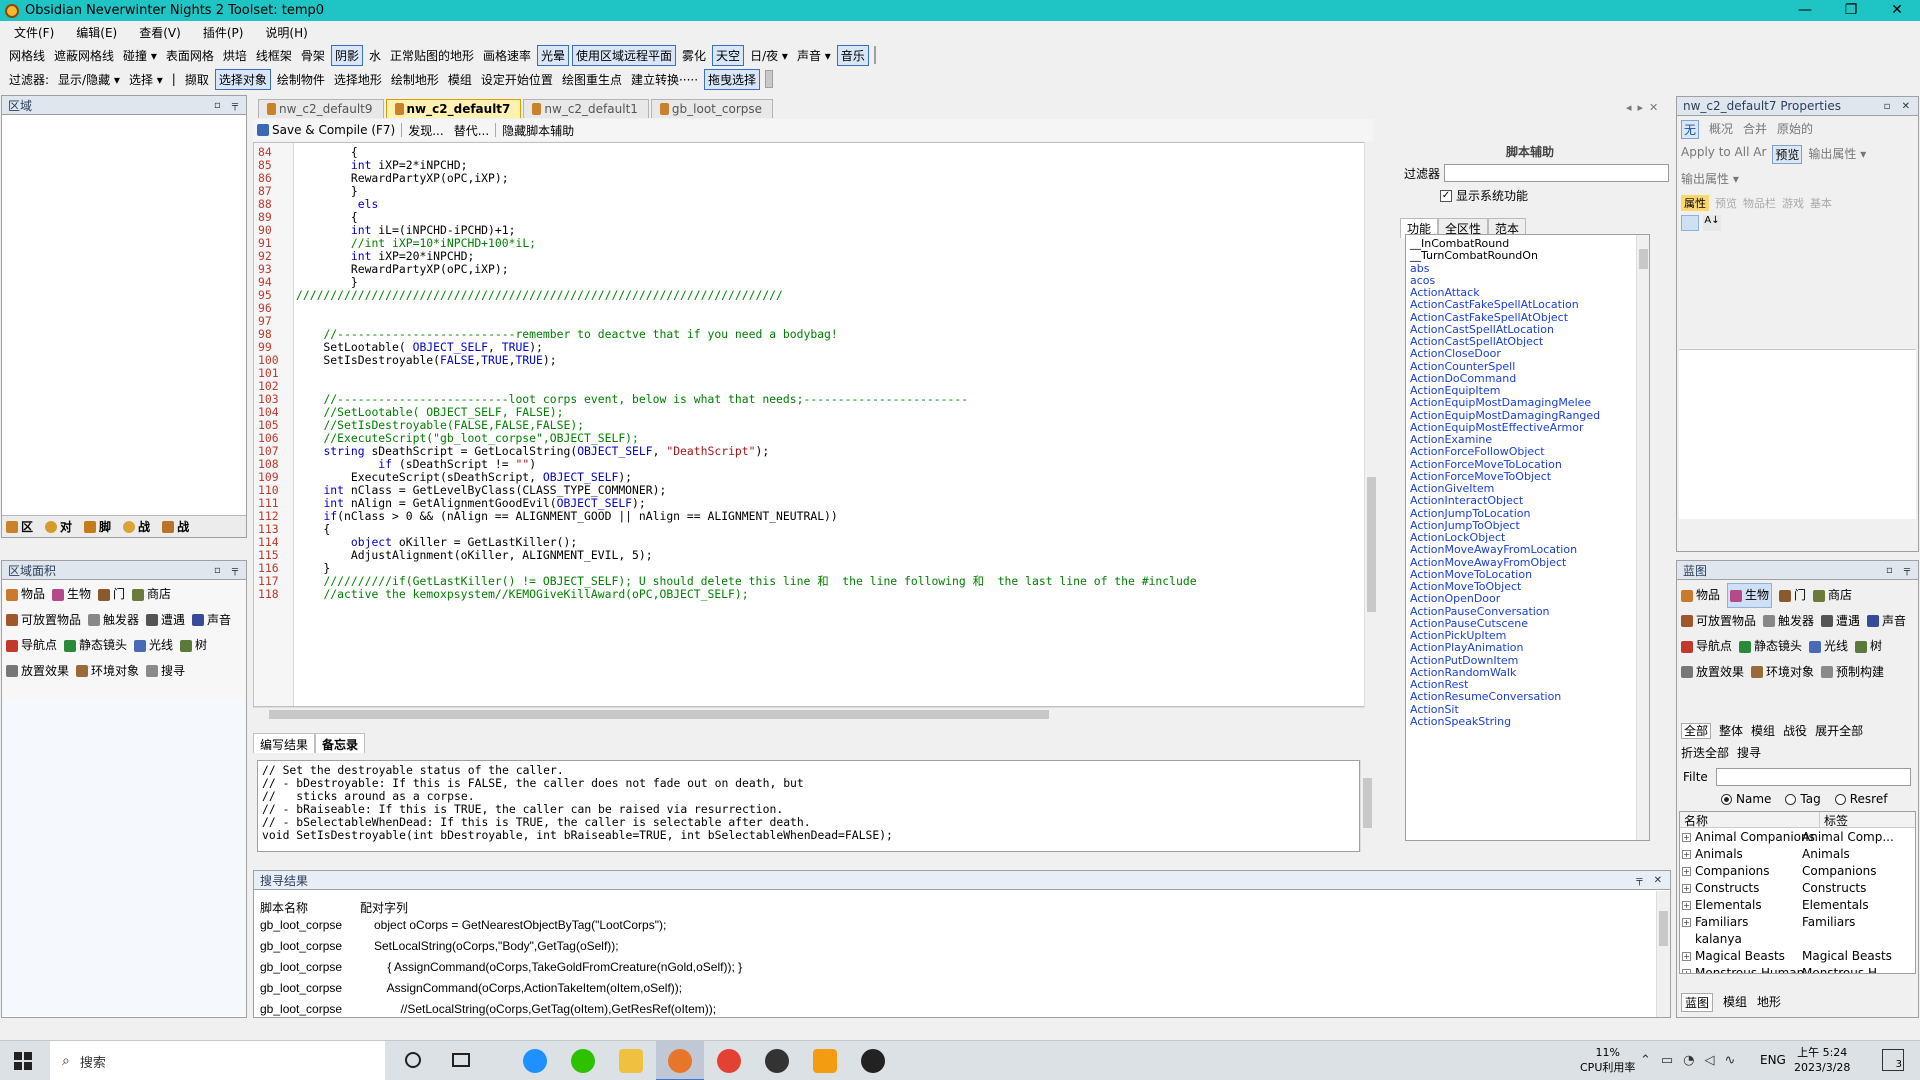  Describe the element at coordinates (712, 108) in the screenshot. I see `editor-tab: gb_loot_corpse` at that location.